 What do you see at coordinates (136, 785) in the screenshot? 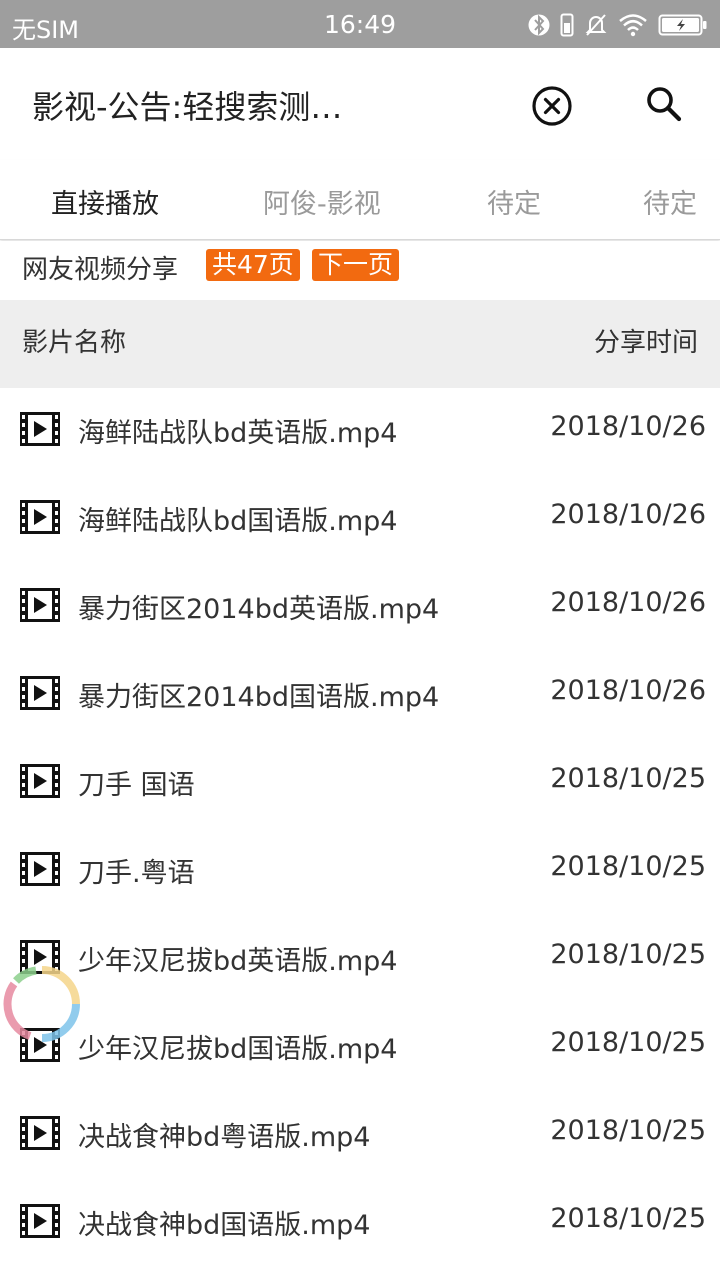
I see `video-name: 刀手 国语` at bounding box center [136, 785].